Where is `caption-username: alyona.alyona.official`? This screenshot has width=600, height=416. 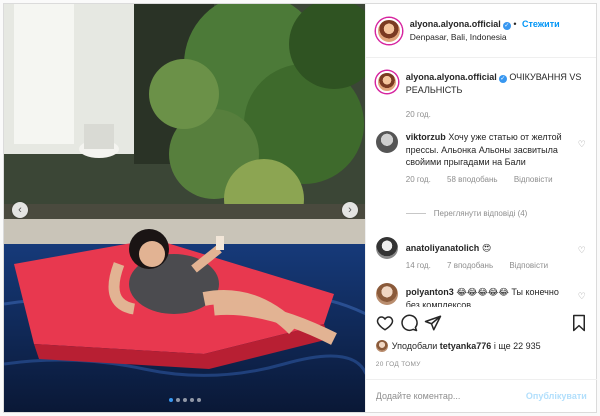 caption-username: alyona.alyona.official is located at coordinates (451, 77).